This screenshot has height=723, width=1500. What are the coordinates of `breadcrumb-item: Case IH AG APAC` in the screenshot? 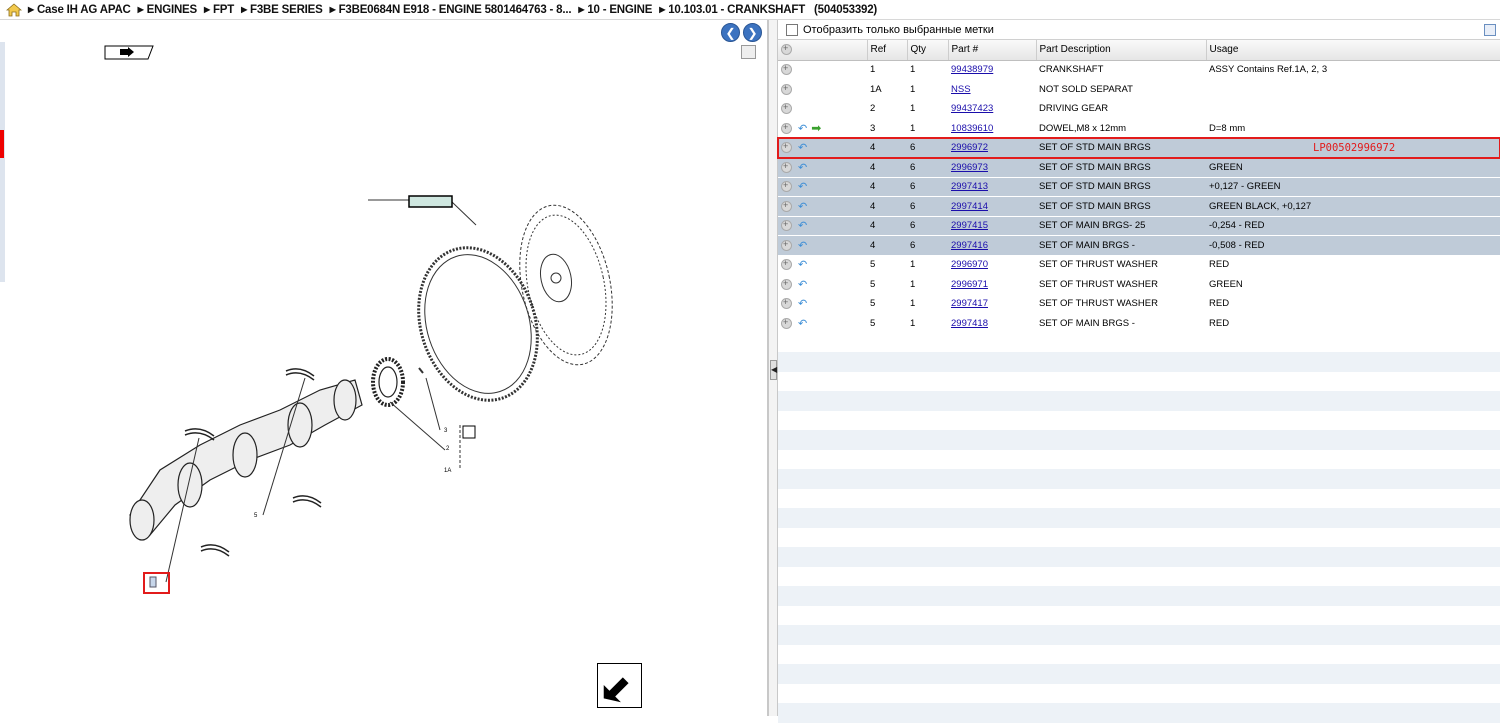 It's located at (79, 10).